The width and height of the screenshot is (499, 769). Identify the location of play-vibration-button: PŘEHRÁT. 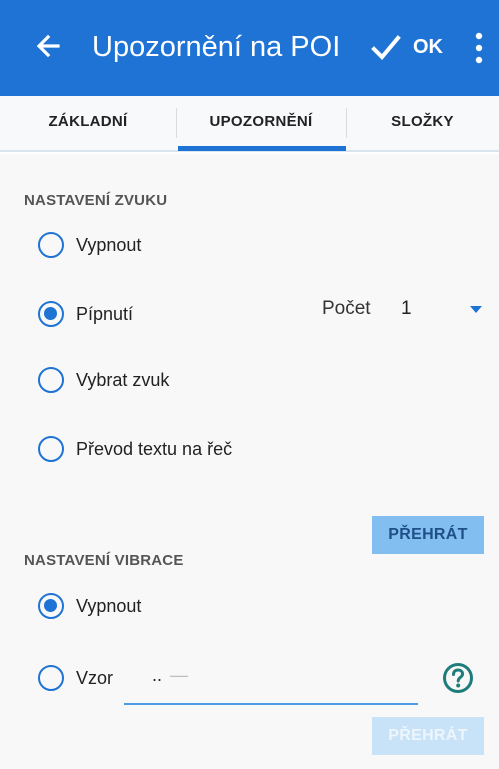
(428, 736).